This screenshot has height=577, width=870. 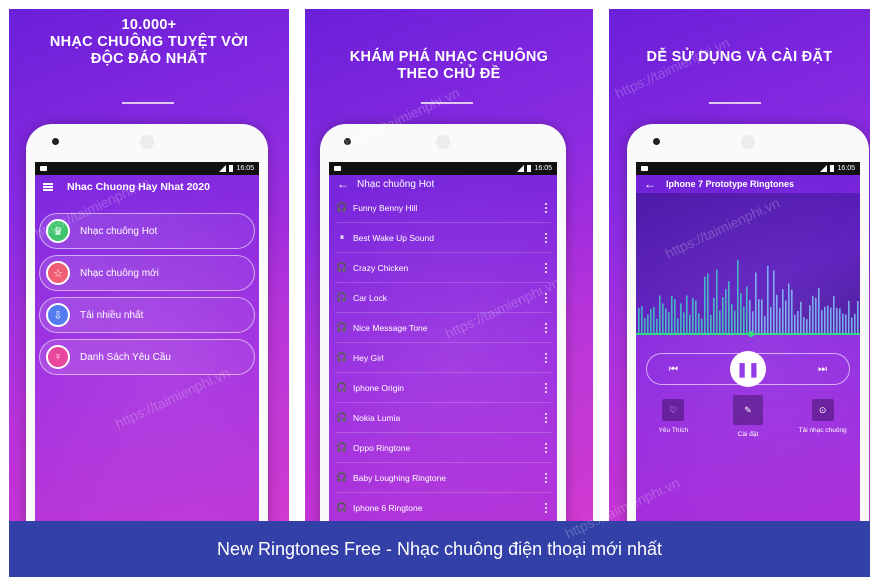 I want to click on song-title: Oppo Ringtone, so click(x=382, y=447).